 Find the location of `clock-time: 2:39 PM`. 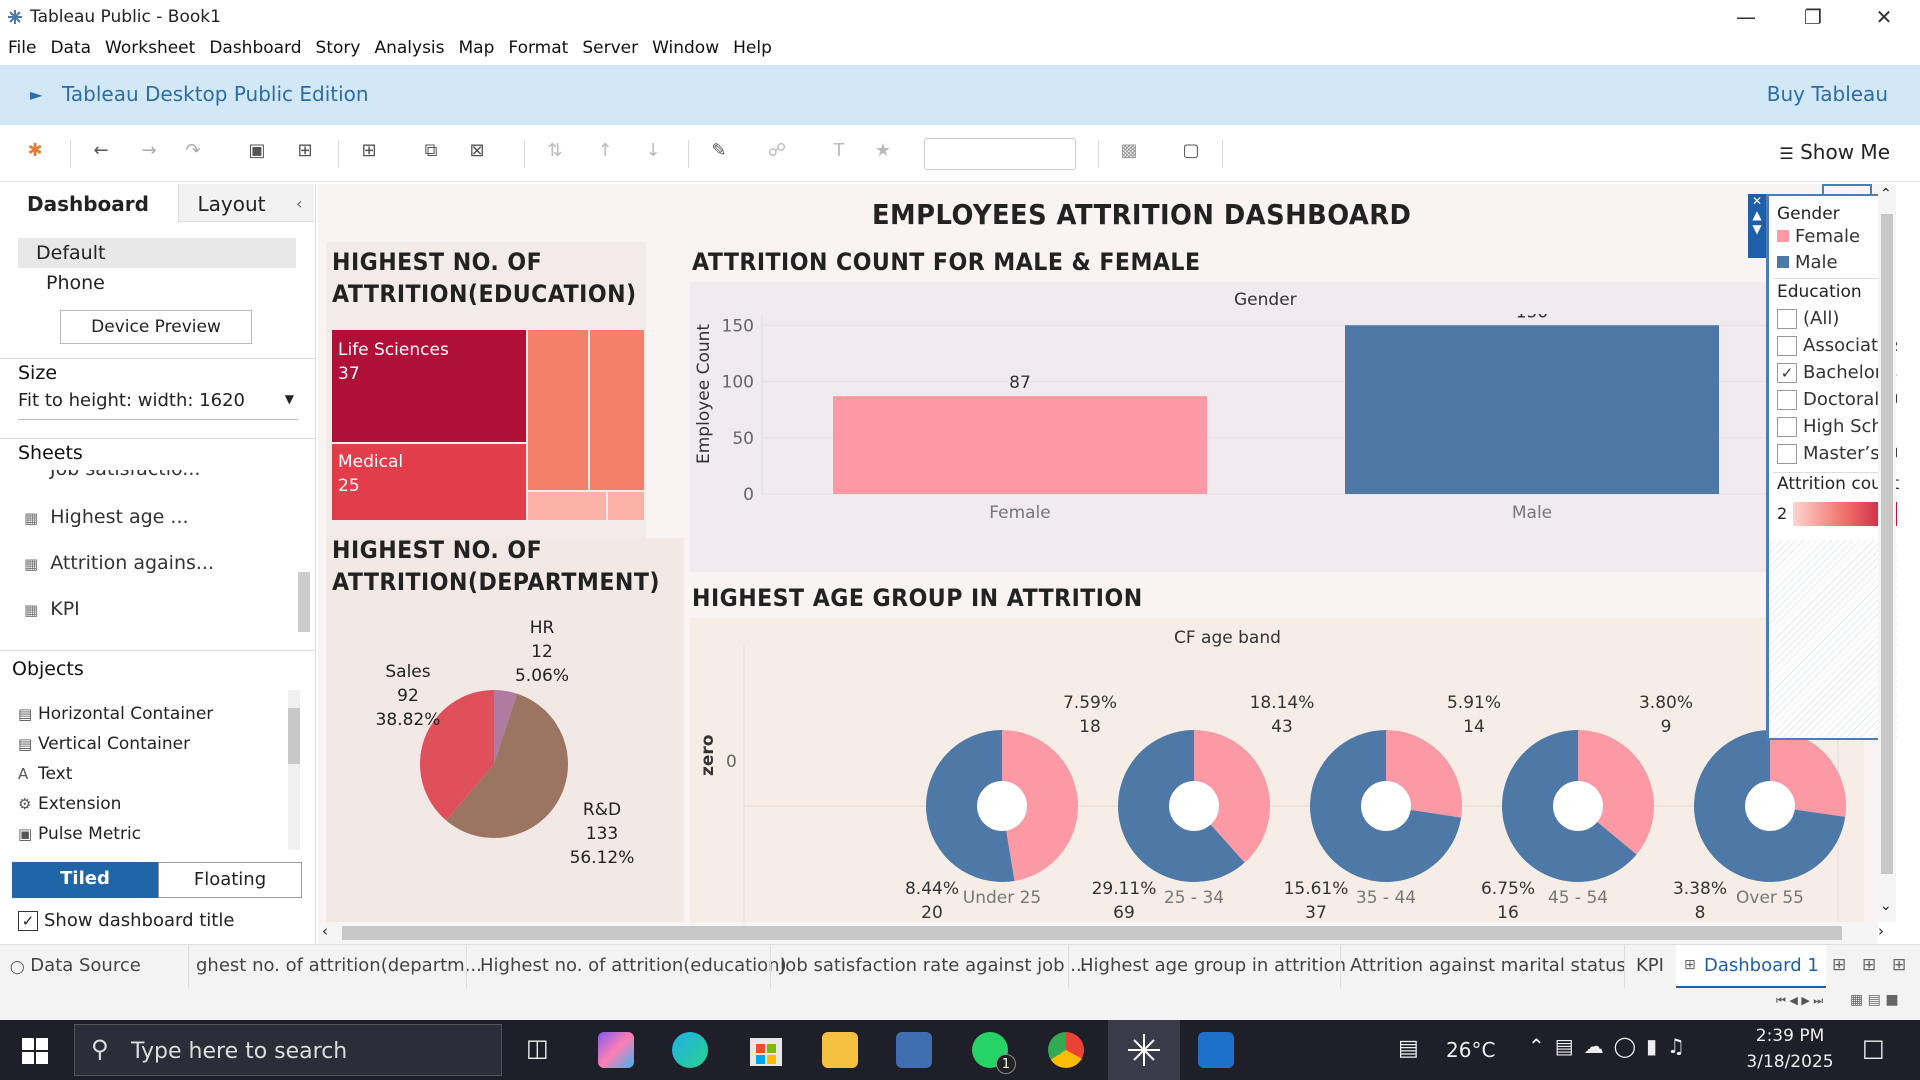

clock-time: 2:39 PM is located at coordinates (1790, 1036).